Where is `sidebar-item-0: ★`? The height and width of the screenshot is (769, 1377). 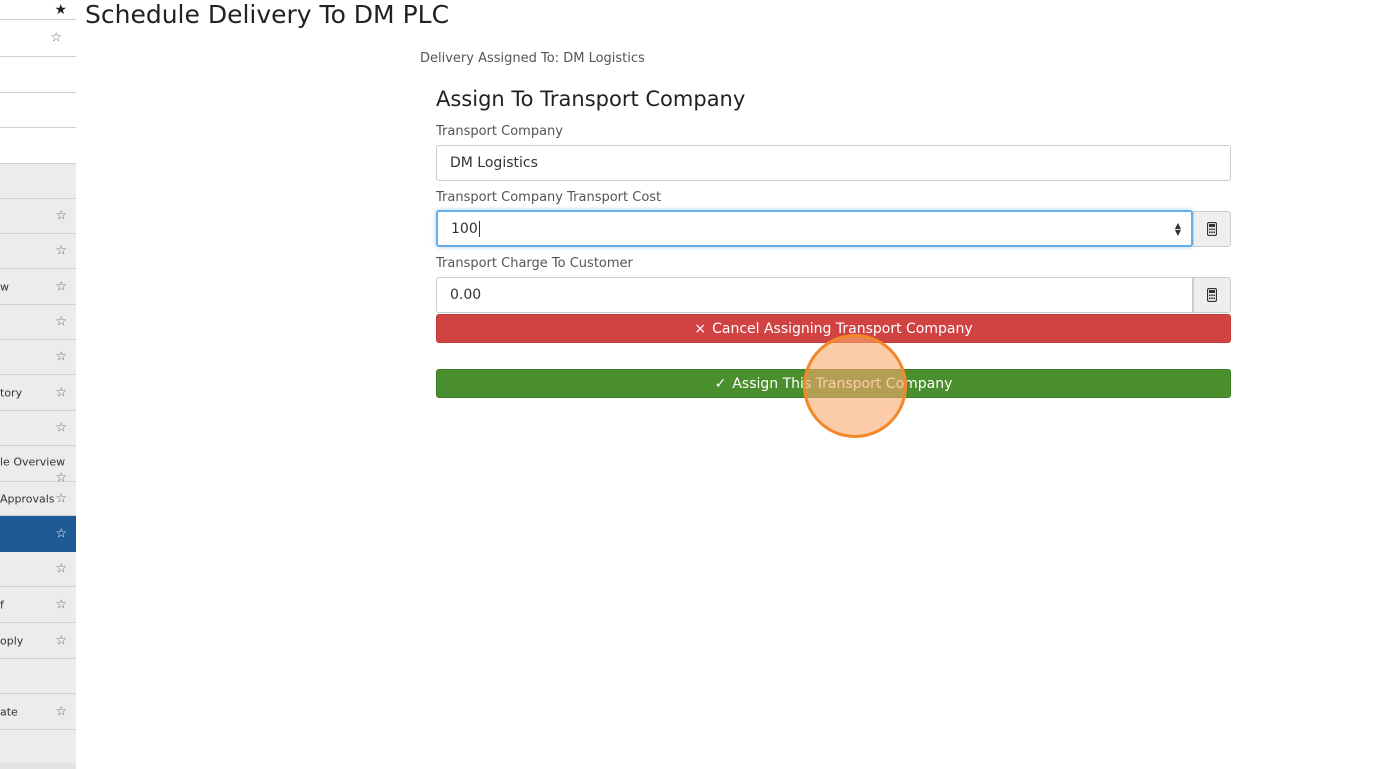 sidebar-item-0: ★ is located at coordinates (38, 10).